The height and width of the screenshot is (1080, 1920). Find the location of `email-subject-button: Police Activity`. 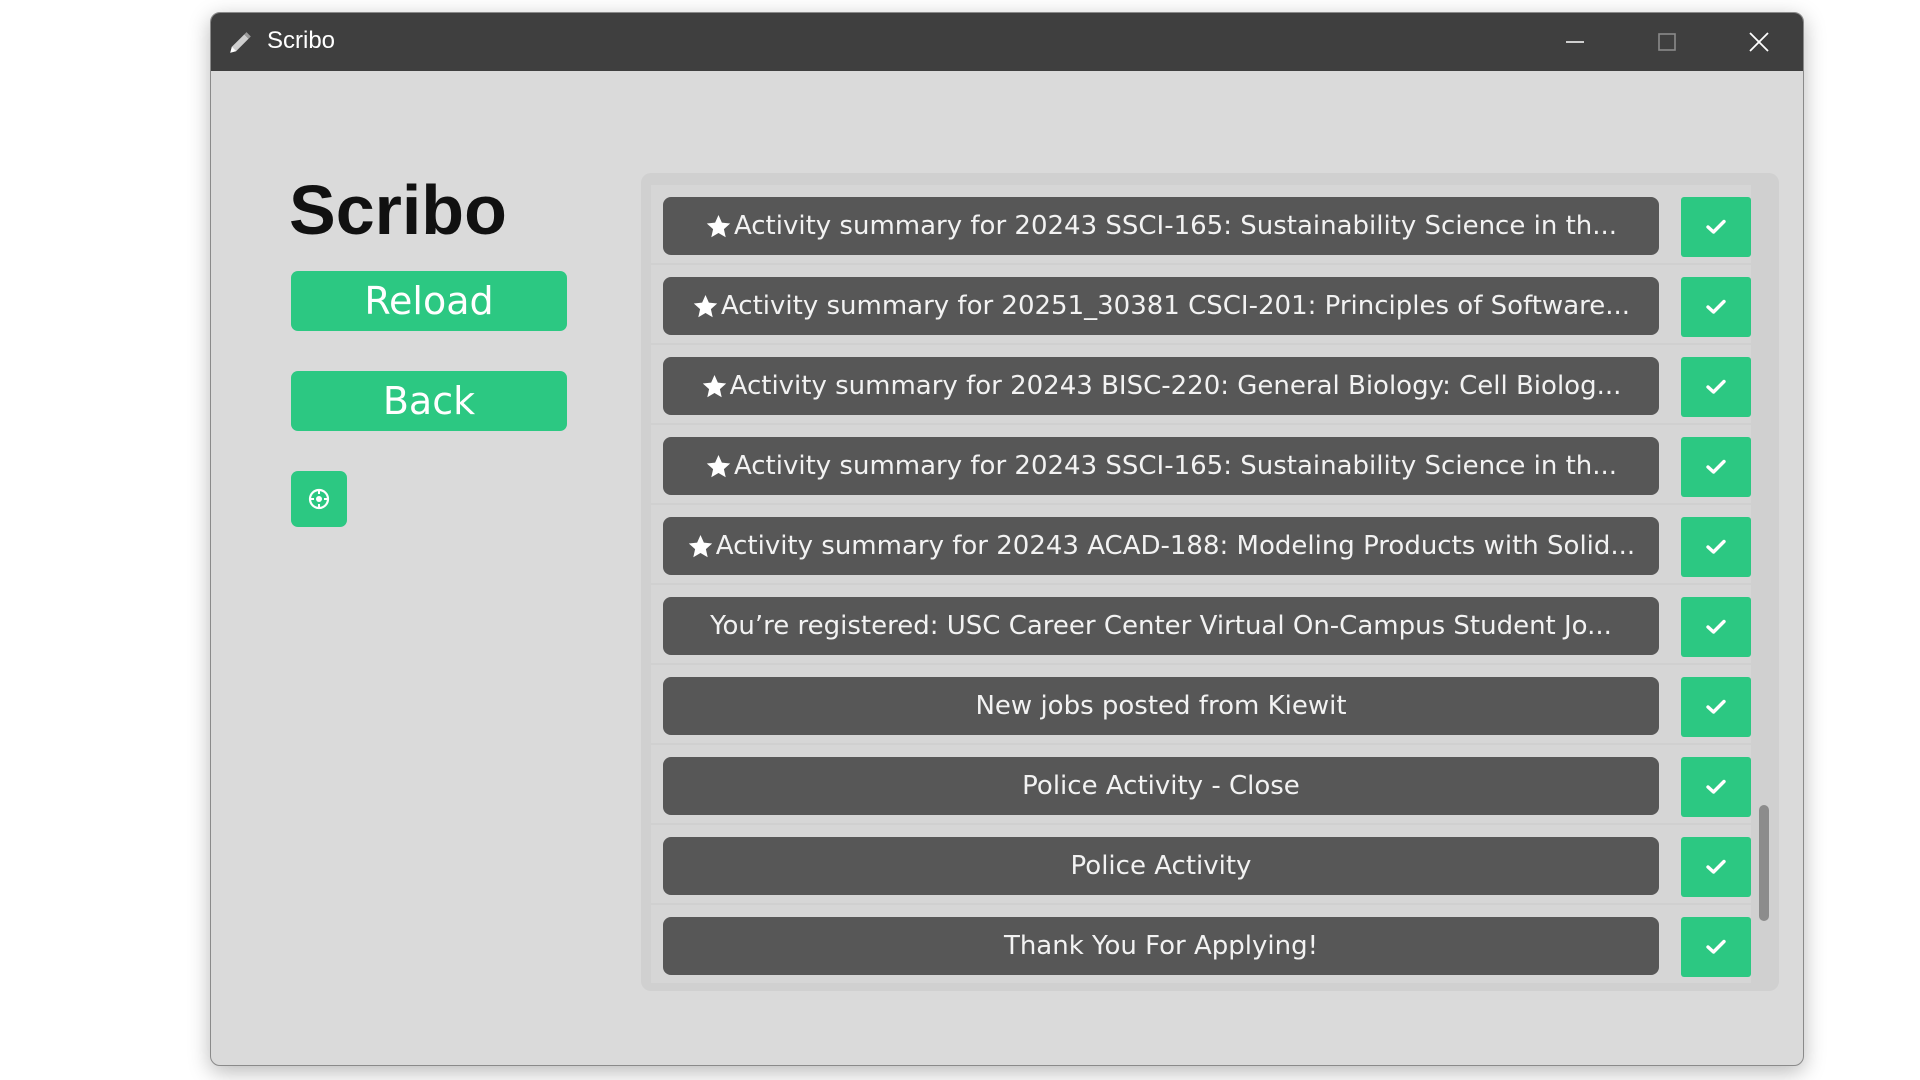

email-subject-button: Police Activity is located at coordinates (1161, 866).